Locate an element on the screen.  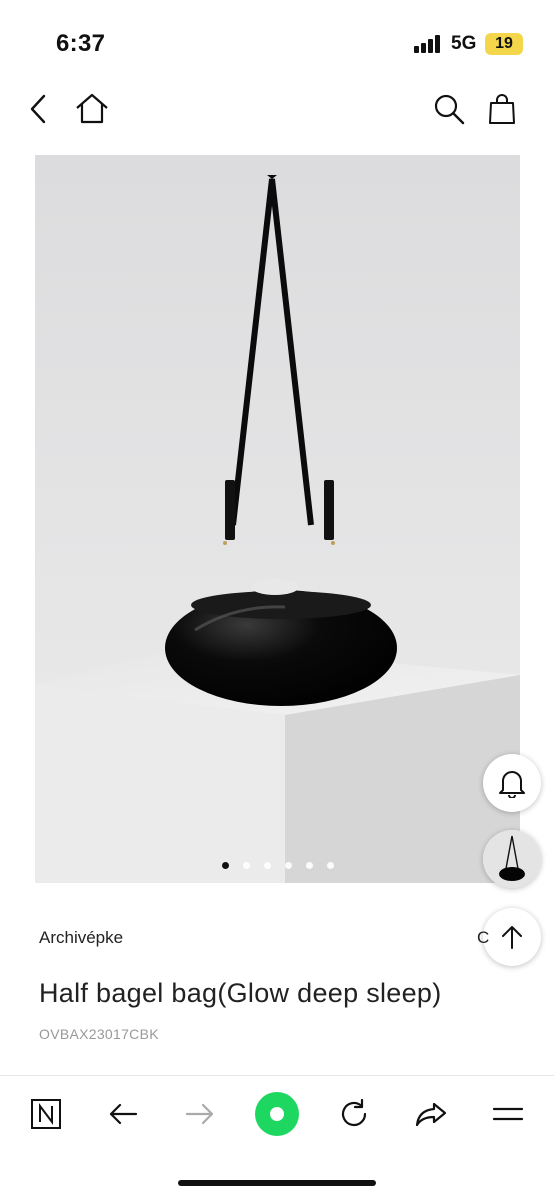
share-icon is located at coordinates (431, 1114).